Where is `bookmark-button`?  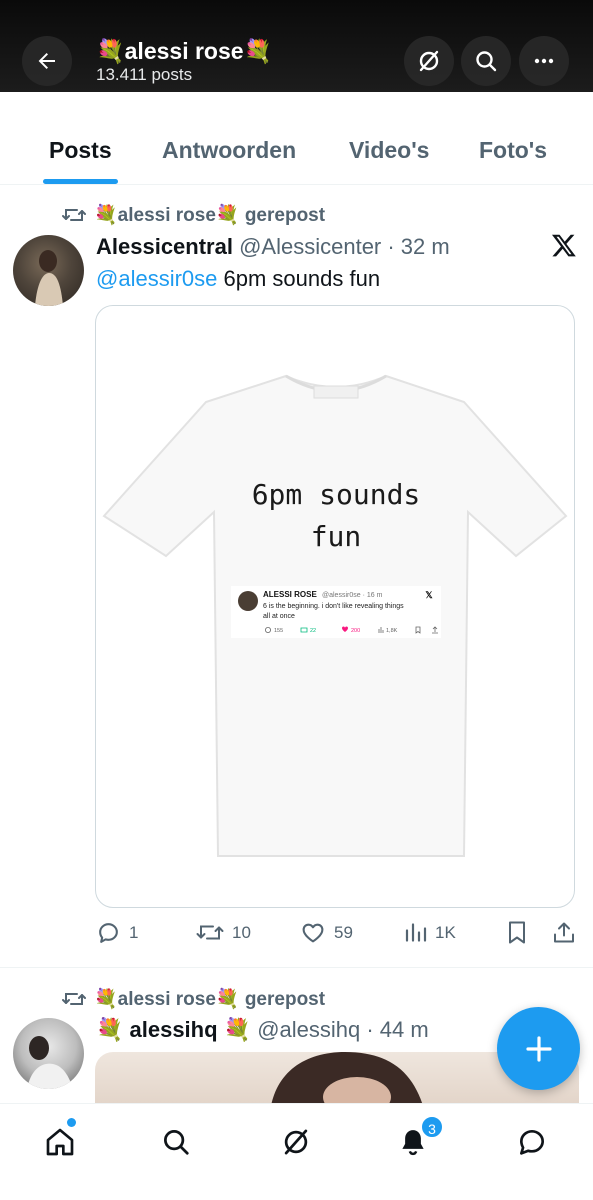 bookmark-button is located at coordinates (517, 932).